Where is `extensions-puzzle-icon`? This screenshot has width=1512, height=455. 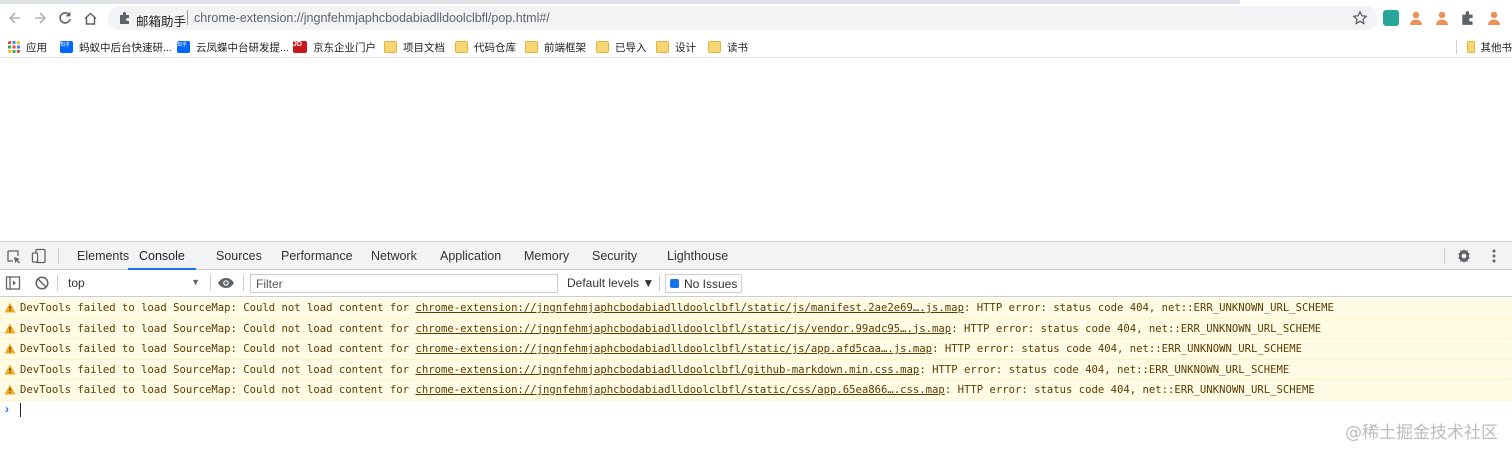
extensions-puzzle-icon is located at coordinates (1468, 18).